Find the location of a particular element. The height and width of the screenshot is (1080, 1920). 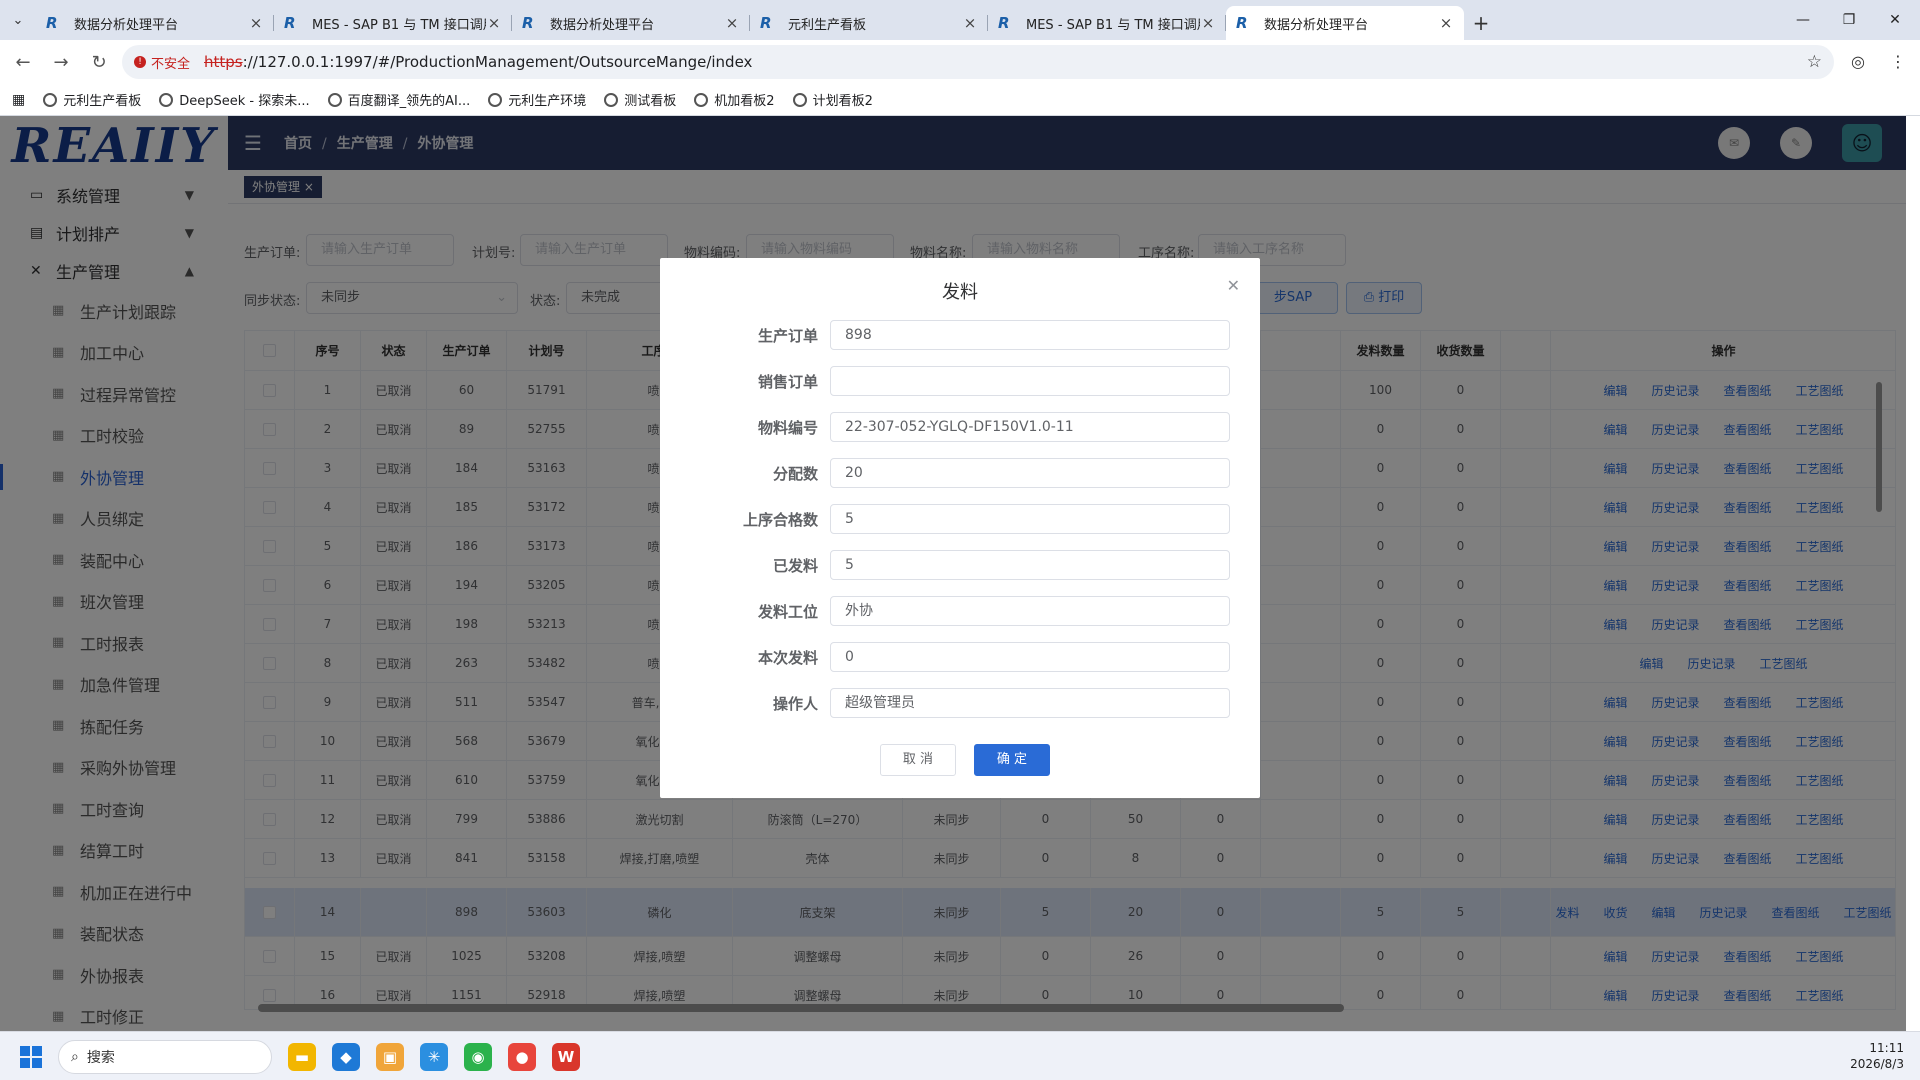

dialog-form-row: 已发料 5 is located at coordinates (960, 565).